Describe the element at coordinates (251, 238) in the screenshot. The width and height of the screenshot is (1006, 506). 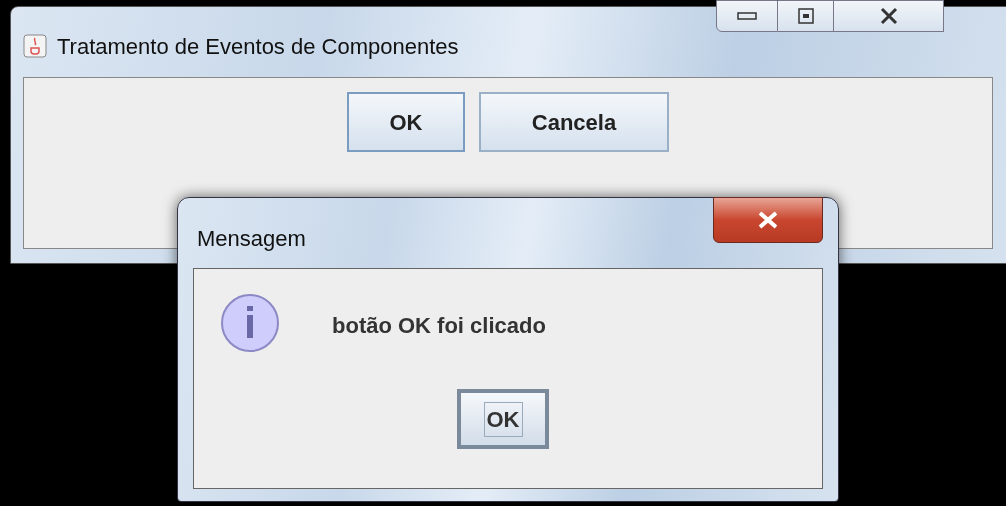
I see `dialog-title: Mensagem` at that location.